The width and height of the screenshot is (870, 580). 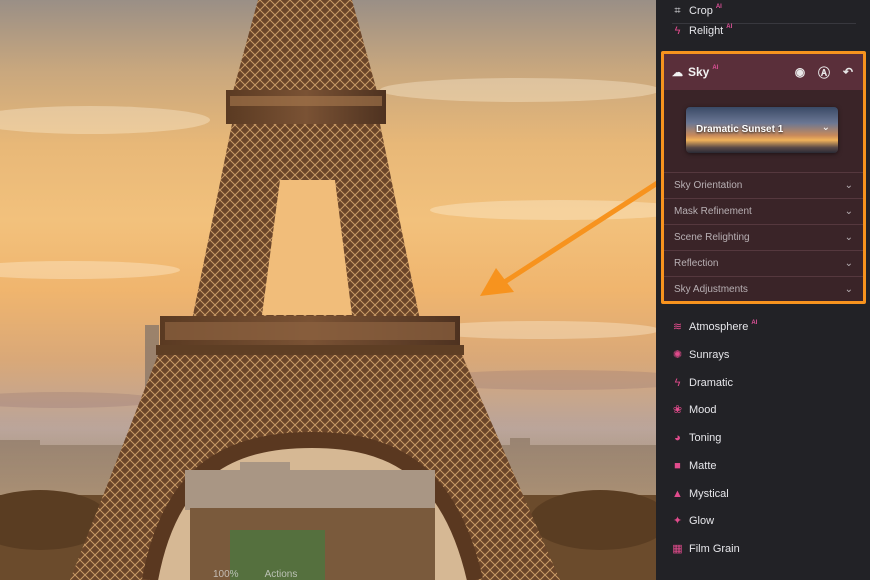 I want to click on mystical-icon: ▲, so click(x=677, y=493).